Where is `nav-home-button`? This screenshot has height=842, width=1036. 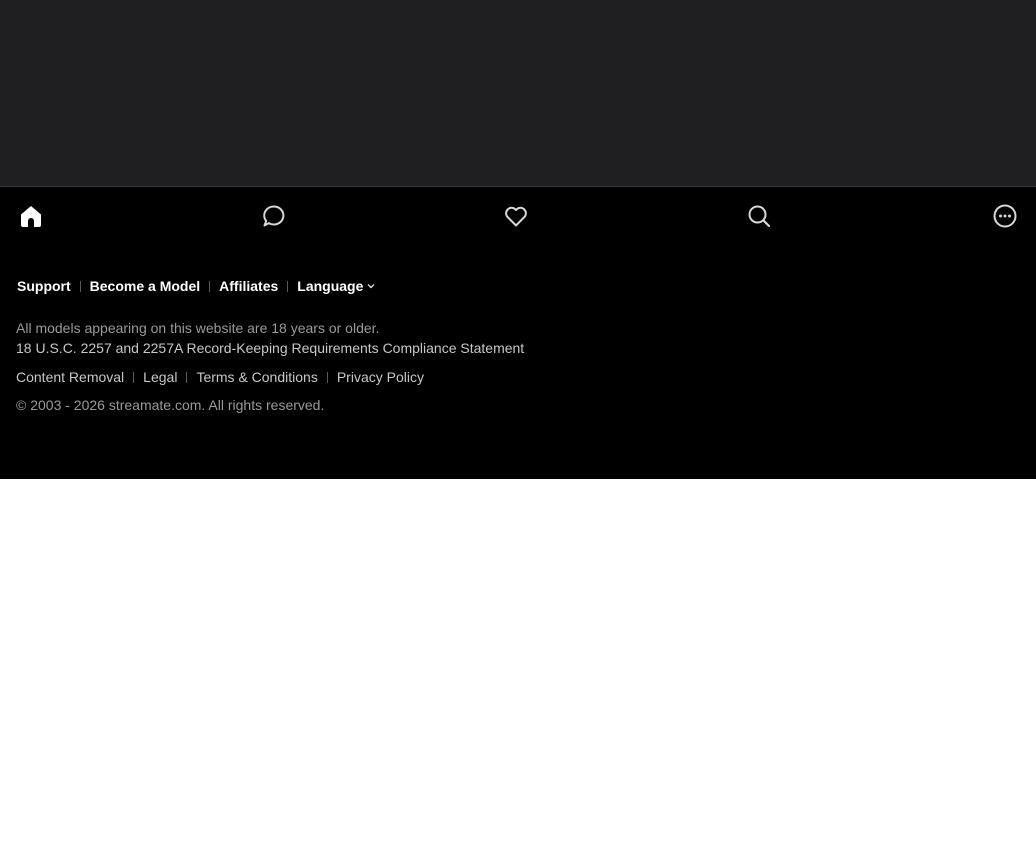
nav-home-button is located at coordinates (31, 216).